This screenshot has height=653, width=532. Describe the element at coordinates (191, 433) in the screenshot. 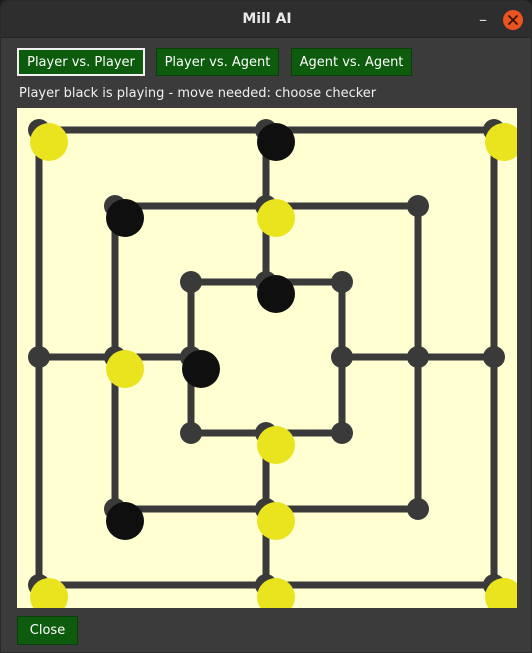

I see `board-point-c5` at that location.